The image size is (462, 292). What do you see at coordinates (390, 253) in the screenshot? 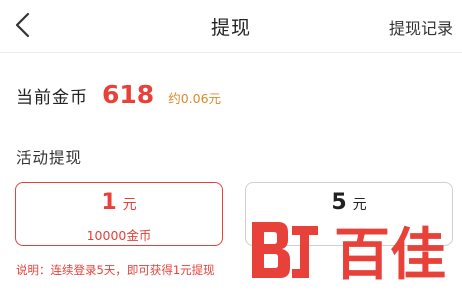
I see `watermark-text: 百佳` at bounding box center [390, 253].